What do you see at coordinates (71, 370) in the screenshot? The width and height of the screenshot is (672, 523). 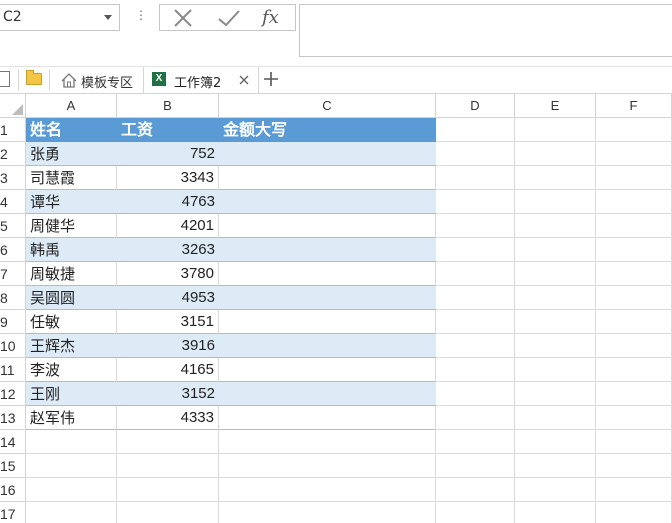 I see `cell-name: 李波` at bounding box center [71, 370].